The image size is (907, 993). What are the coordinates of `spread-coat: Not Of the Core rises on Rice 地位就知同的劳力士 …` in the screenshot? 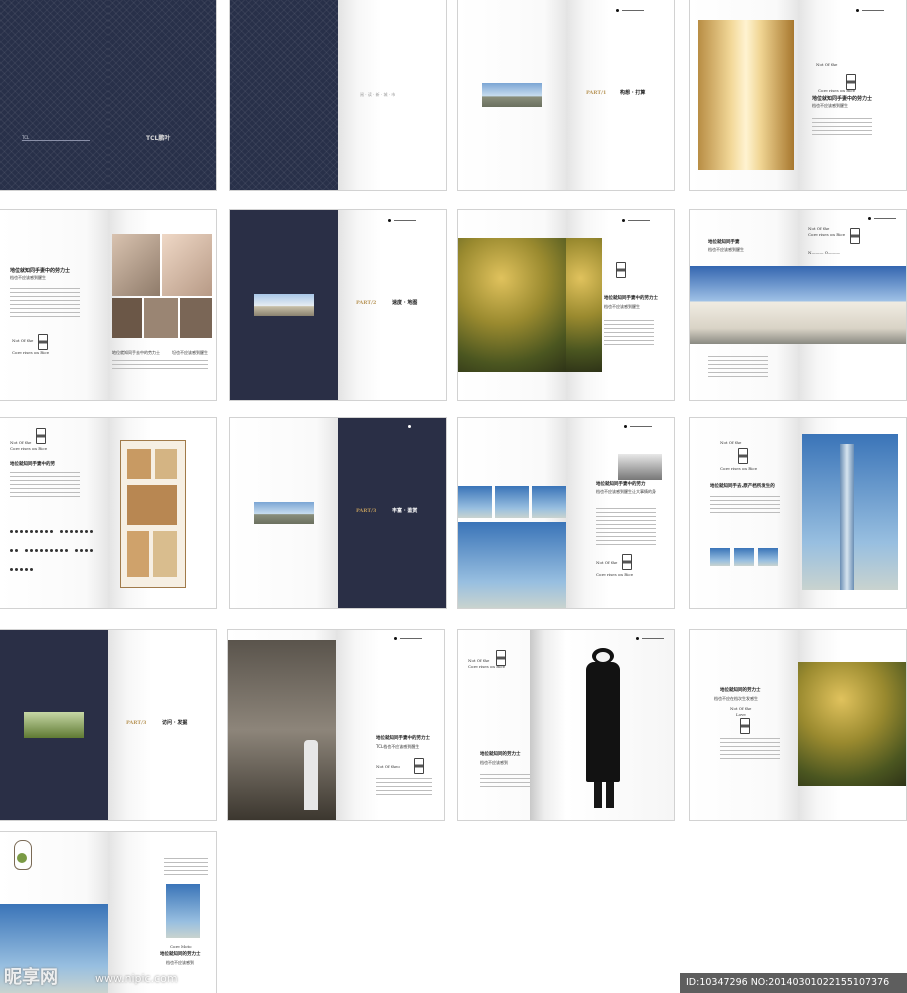 It's located at (566, 725).